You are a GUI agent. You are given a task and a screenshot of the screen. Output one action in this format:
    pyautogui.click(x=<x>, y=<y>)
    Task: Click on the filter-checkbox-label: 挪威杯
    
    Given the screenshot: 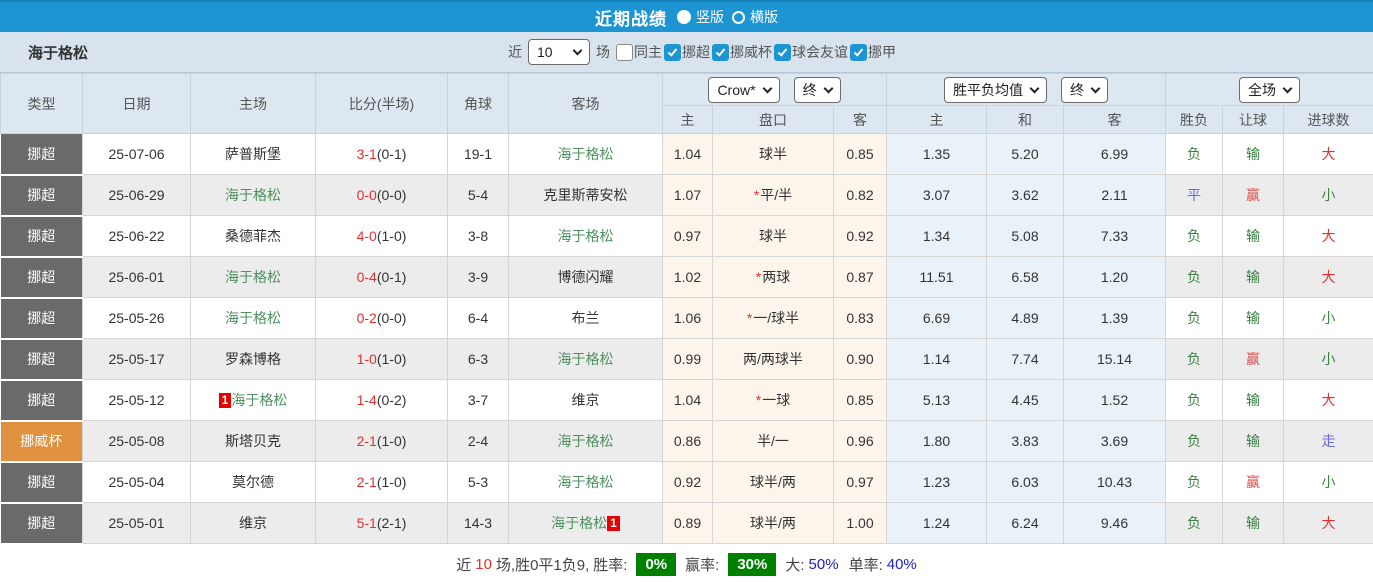 What is the action you would take?
    pyautogui.click(x=751, y=52)
    